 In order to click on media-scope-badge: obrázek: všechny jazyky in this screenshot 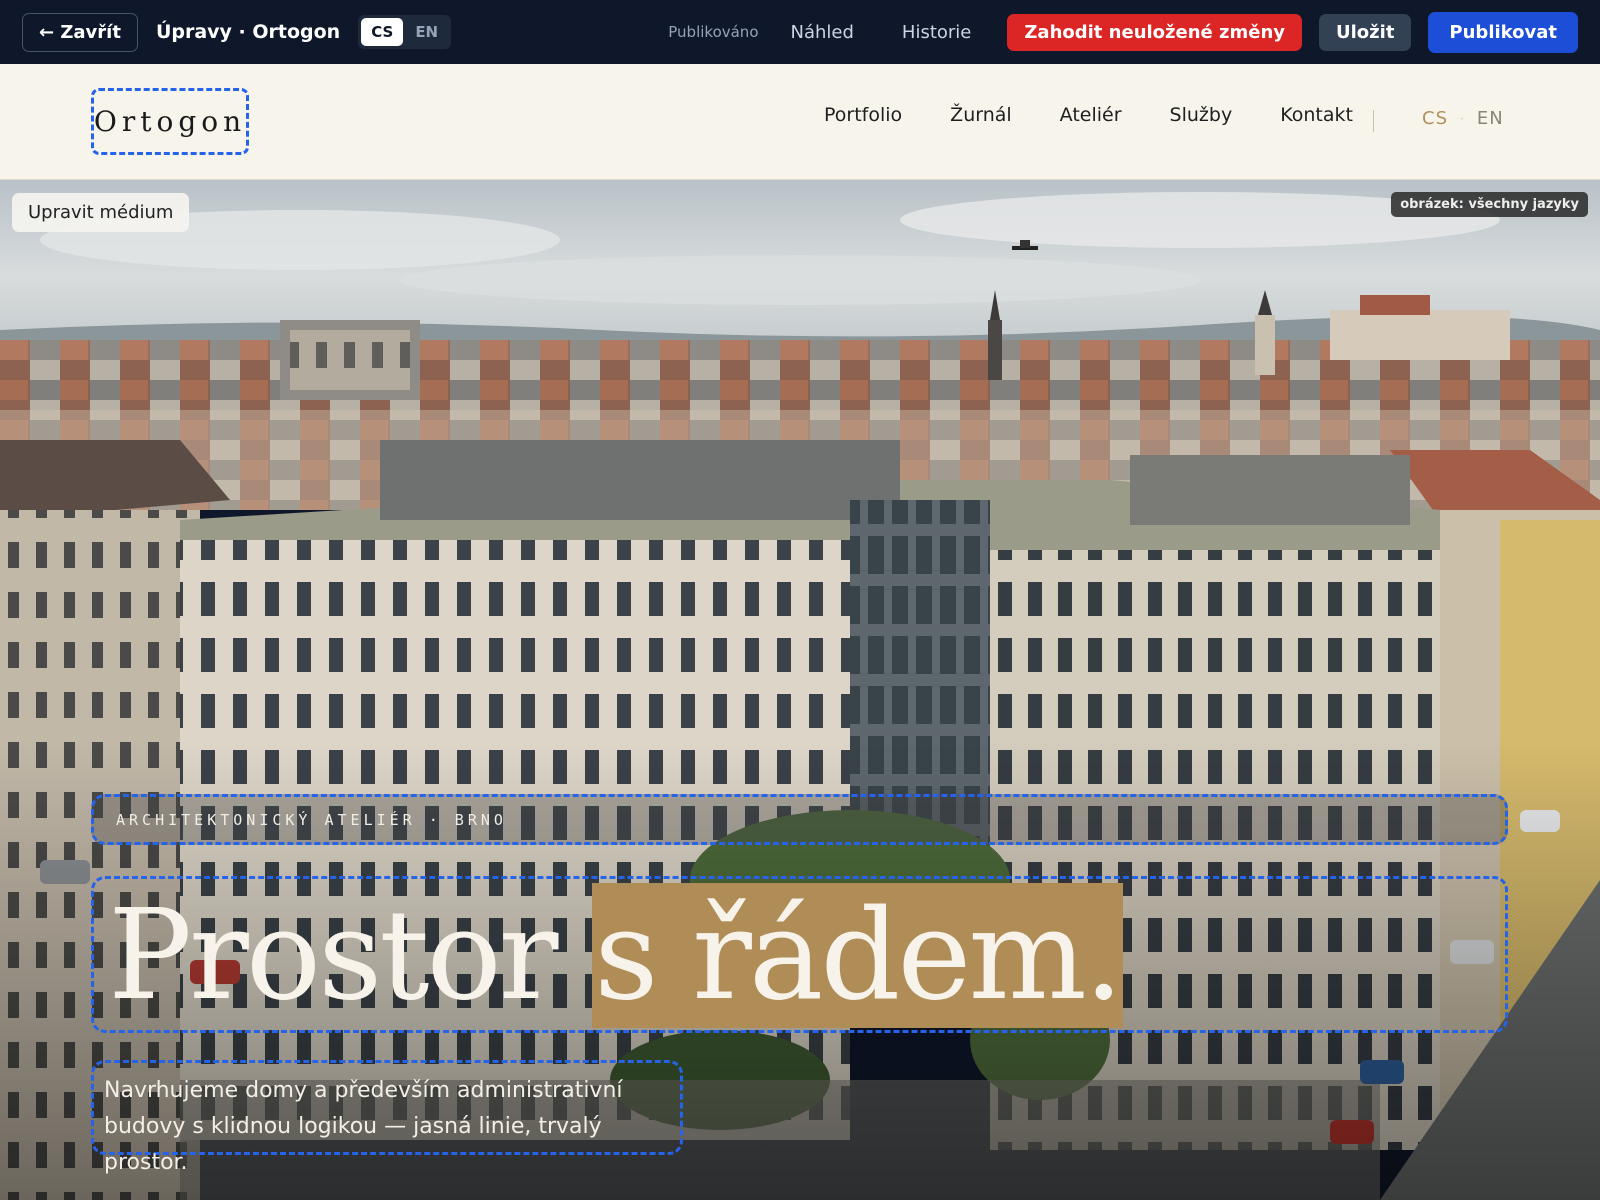, I will do `click(1489, 204)`.